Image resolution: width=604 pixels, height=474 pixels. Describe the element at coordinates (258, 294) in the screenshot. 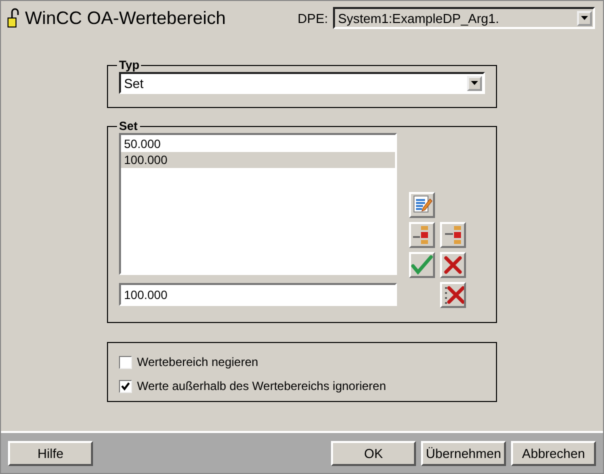

I see `value-input: 100.000` at that location.